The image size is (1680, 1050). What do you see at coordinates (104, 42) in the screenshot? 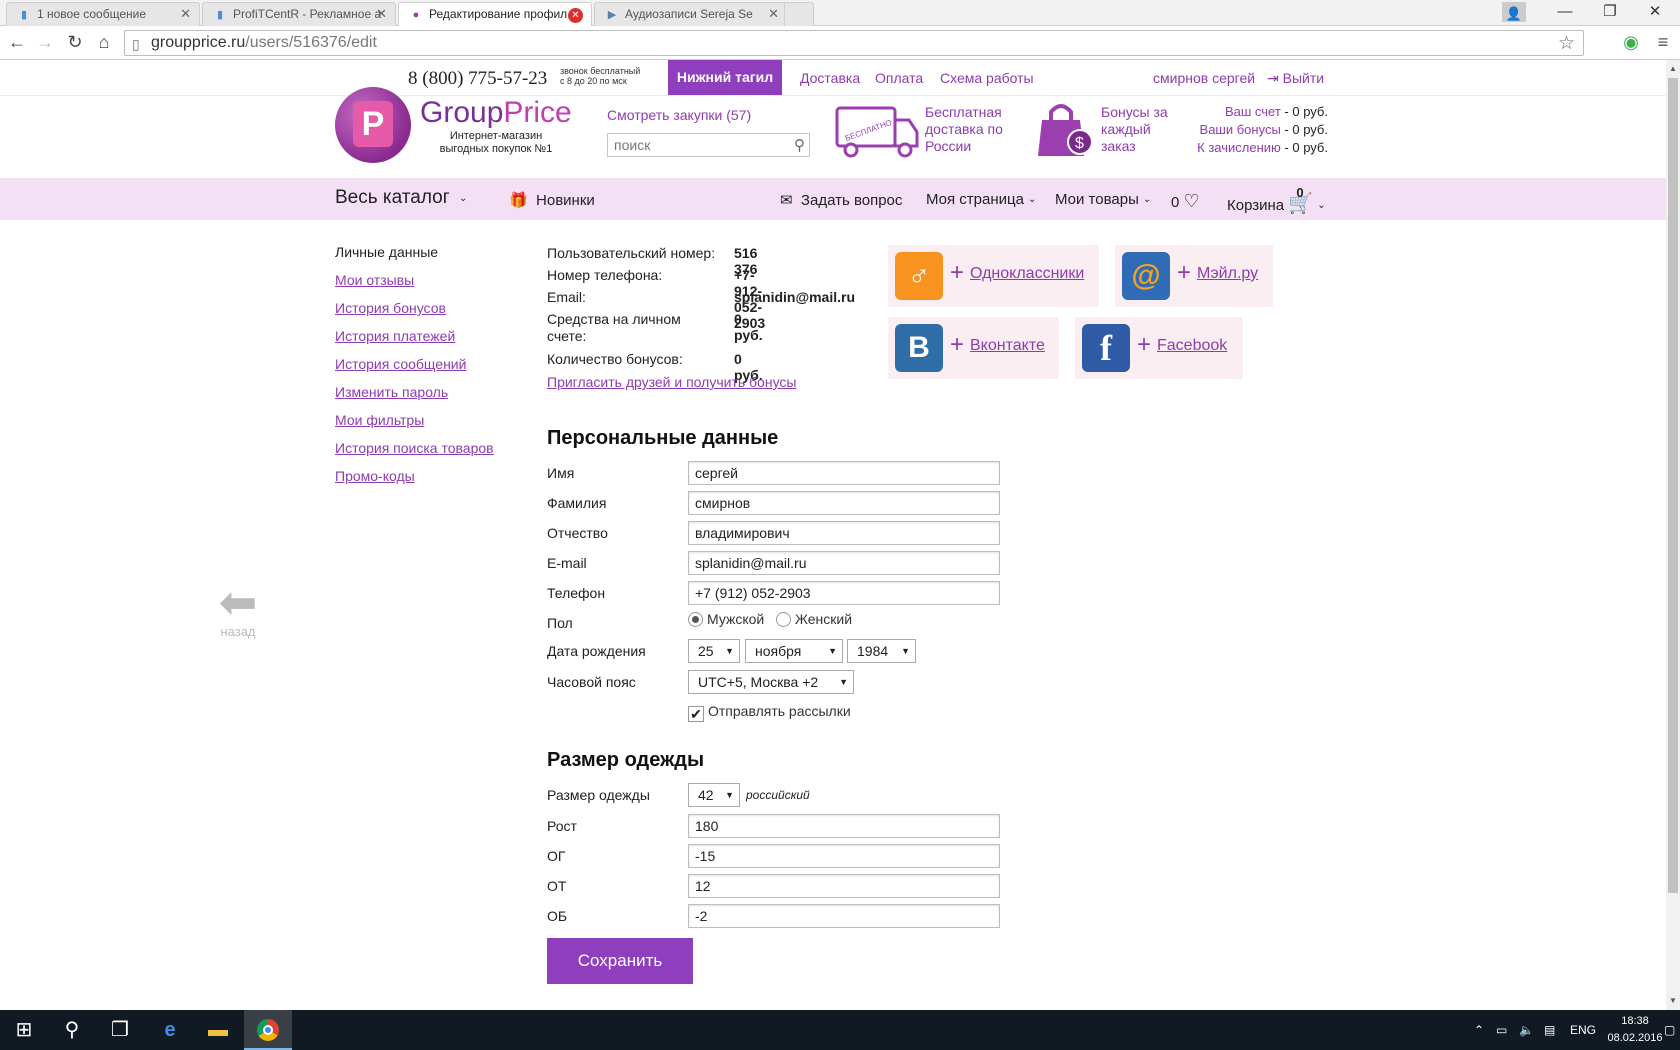
I see `home-icon: ⌂` at bounding box center [104, 42].